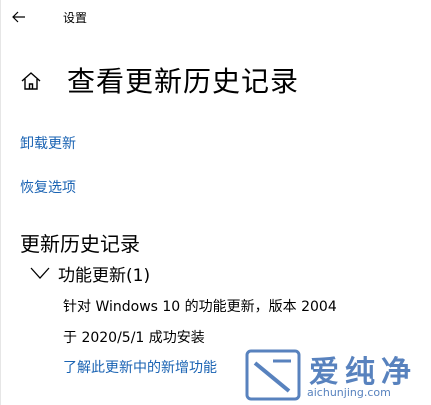 The image size is (431, 405). Describe the element at coordinates (48, 187) in the screenshot. I see `recovery-options-link: 恢复选项` at that location.